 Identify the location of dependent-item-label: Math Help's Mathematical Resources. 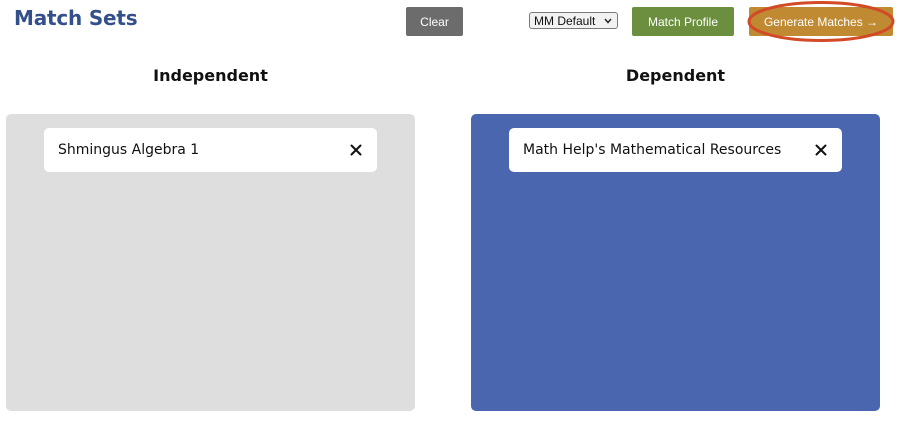
(652, 150).